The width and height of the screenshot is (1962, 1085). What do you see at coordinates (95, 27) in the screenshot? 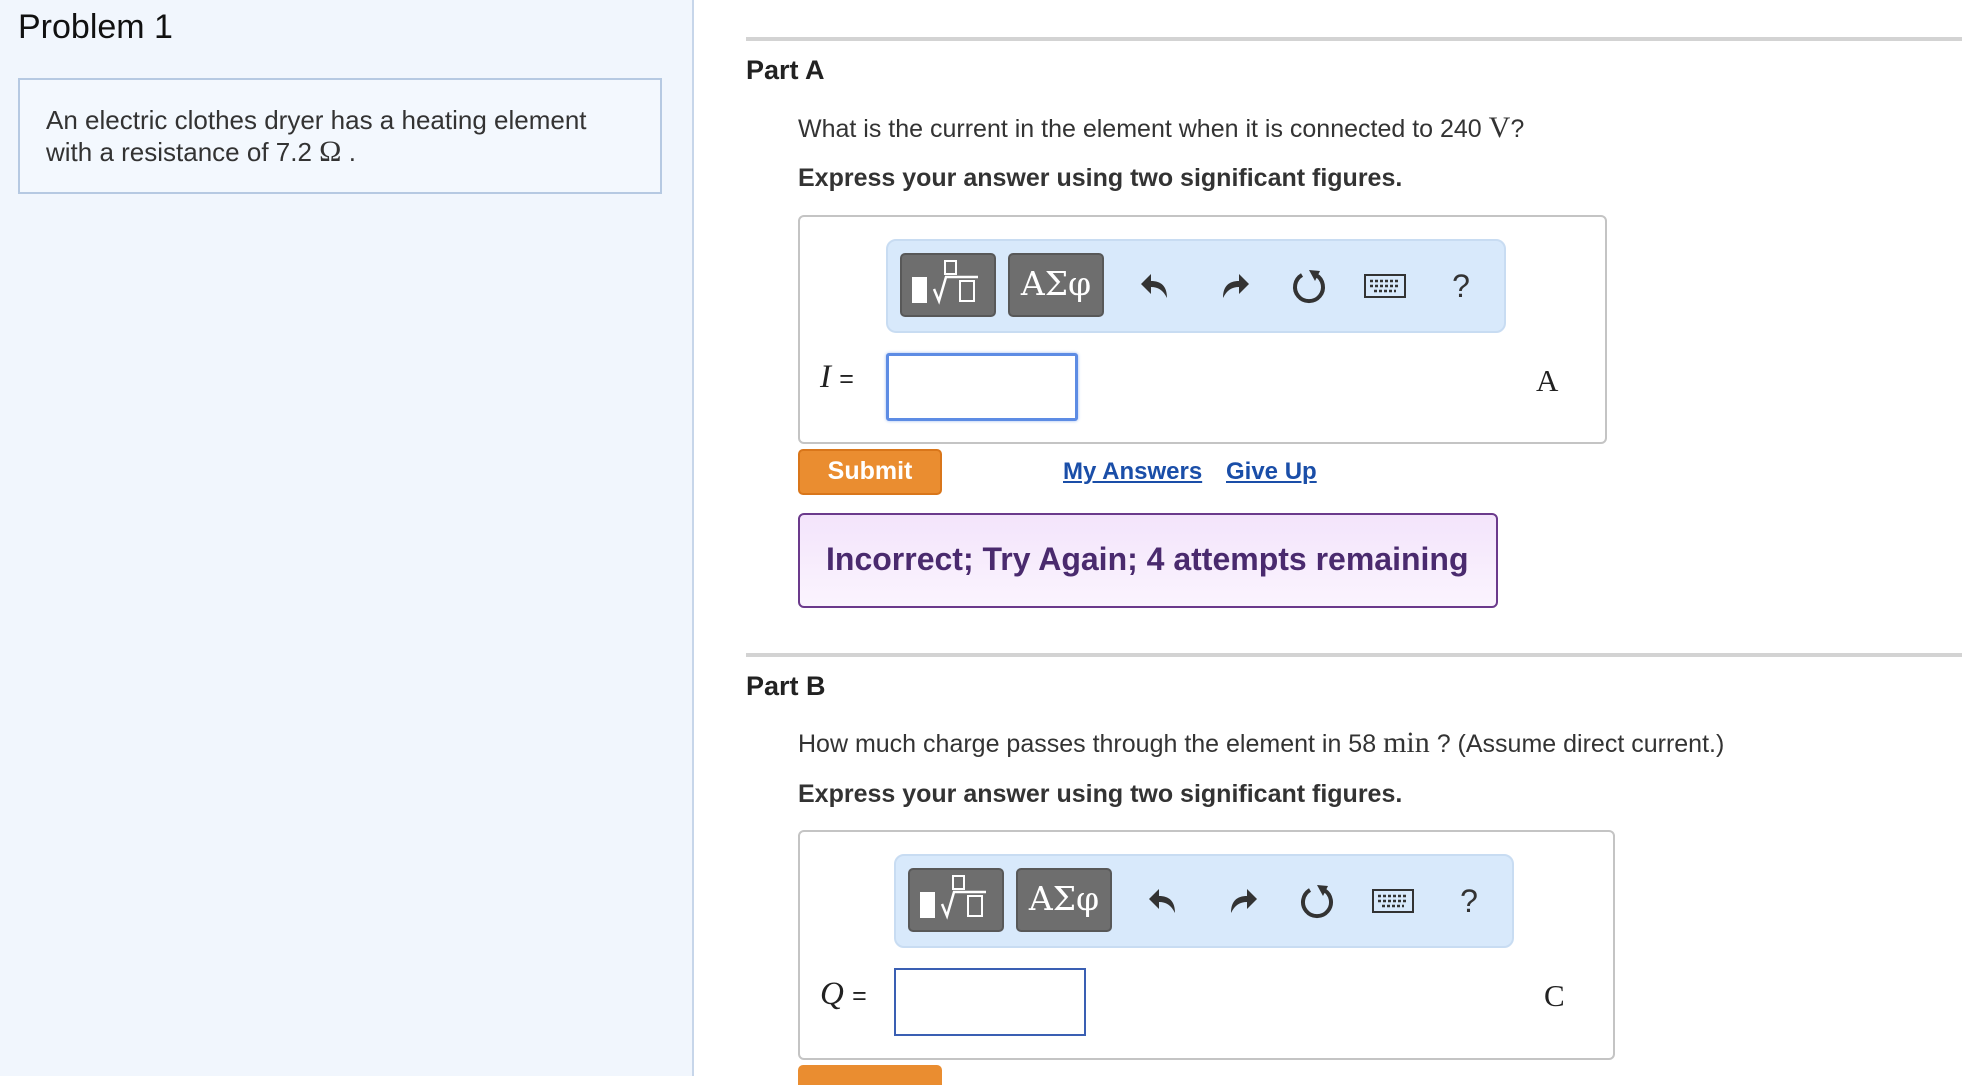
I see `problem-title: Problem 1` at bounding box center [95, 27].